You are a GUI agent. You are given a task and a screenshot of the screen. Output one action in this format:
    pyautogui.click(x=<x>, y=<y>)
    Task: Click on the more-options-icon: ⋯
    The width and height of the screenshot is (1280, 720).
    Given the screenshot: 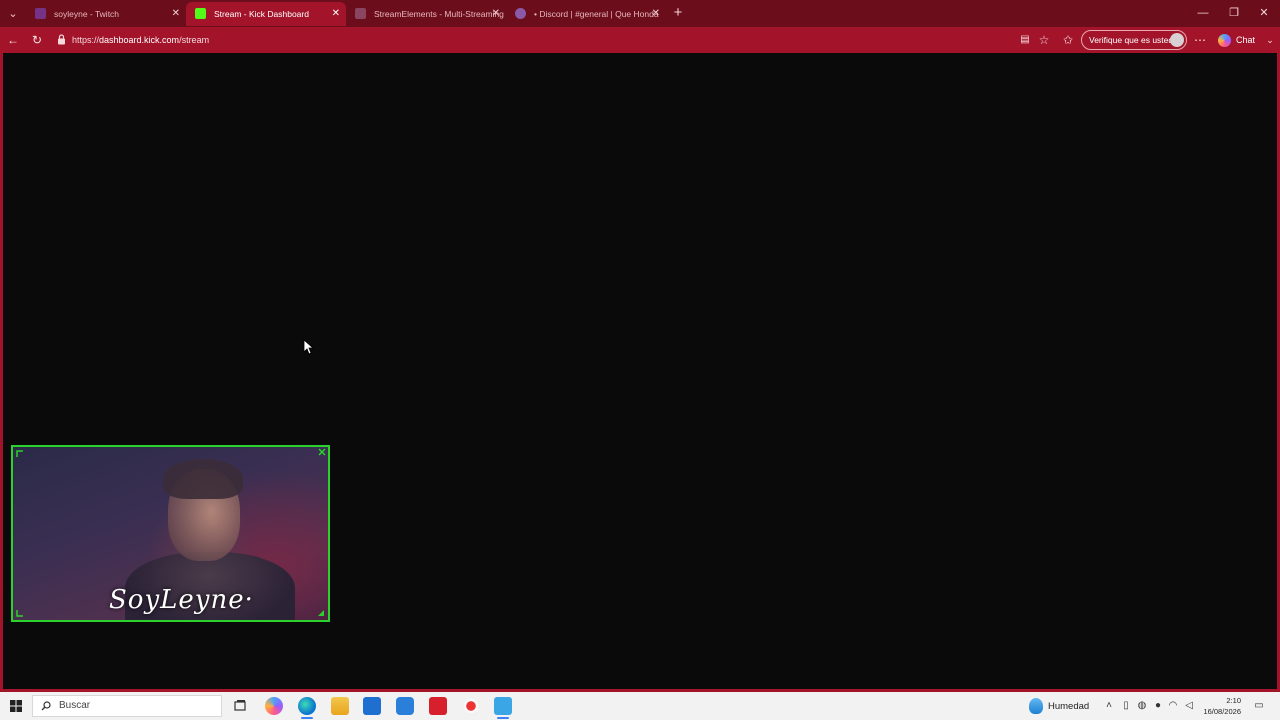 What is the action you would take?
    pyautogui.click(x=1200, y=40)
    